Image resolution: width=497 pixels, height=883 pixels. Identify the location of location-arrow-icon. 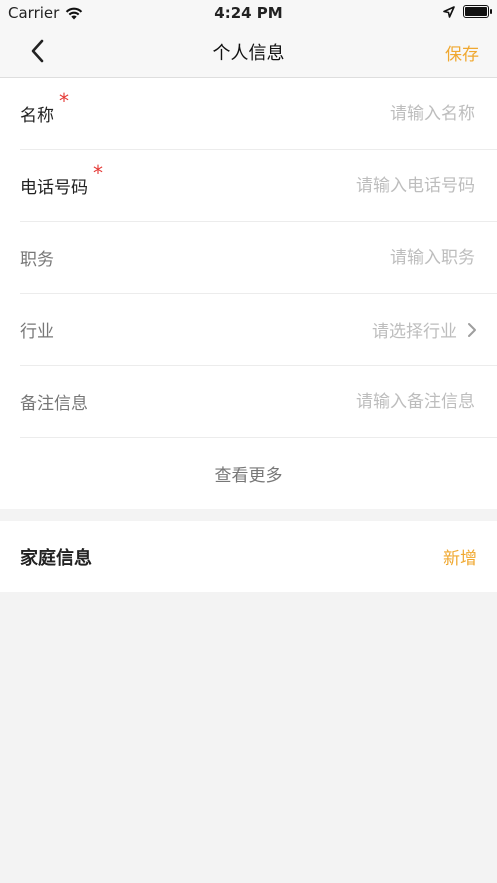
(449, 11).